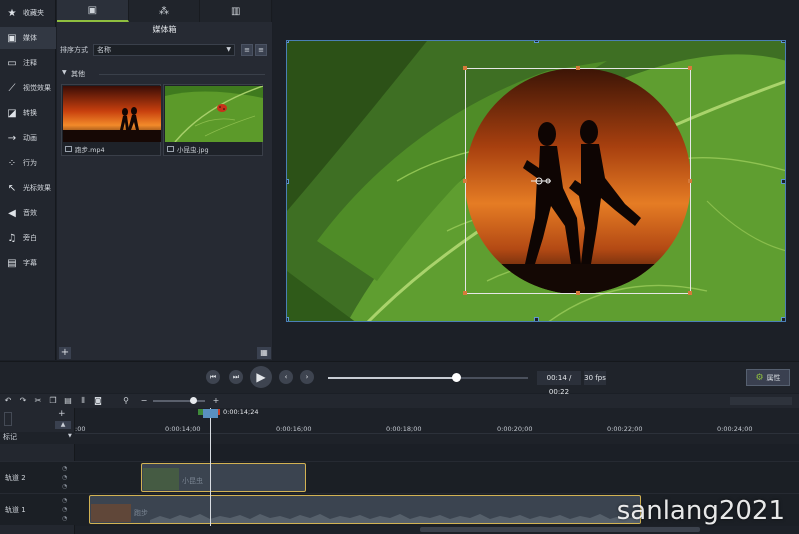  Describe the element at coordinates (28, 88) in the screenshot. I see `nav-item-visual-effects: ⟋ 视觉效果` at that location.